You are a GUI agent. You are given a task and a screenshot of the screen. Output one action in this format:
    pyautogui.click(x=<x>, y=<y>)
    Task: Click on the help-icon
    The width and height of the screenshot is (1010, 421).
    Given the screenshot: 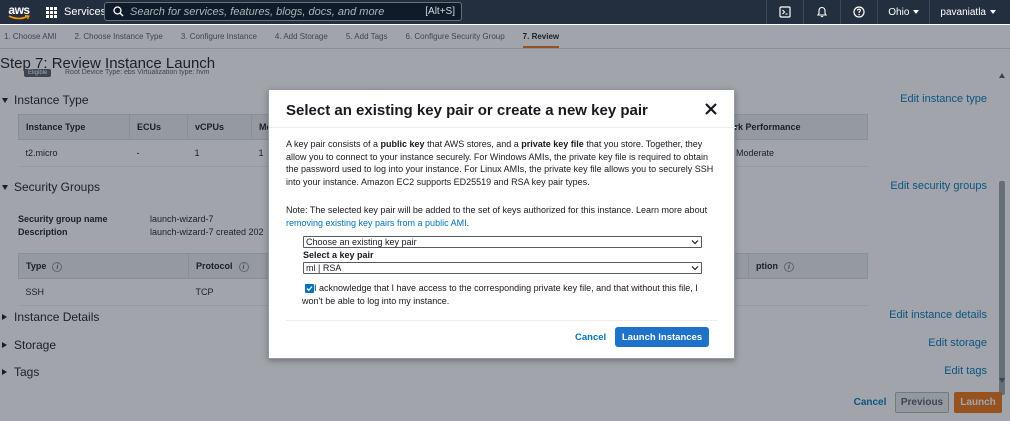 What is the action you would take?
    pyautogui.click(x=859, y=12)
    